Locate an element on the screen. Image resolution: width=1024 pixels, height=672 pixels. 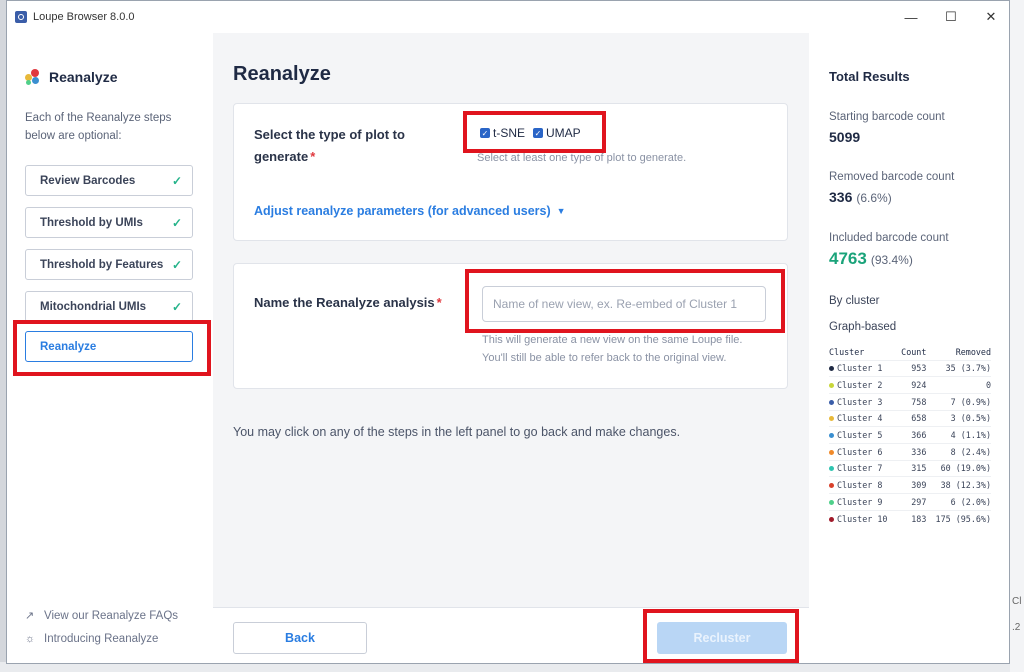
cluster-name-cell: Cluster 1 is located at coordinates (863, 368).